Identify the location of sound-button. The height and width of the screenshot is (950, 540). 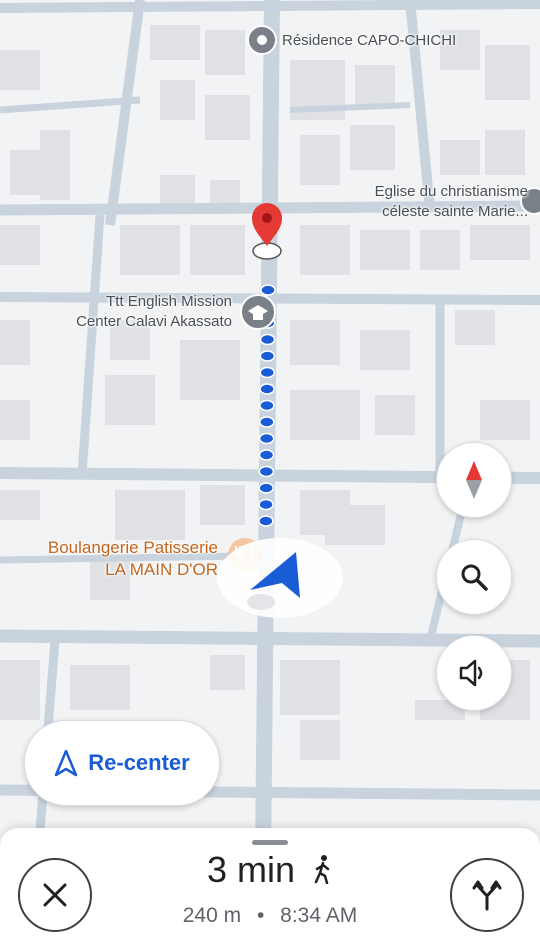
(474, 673).